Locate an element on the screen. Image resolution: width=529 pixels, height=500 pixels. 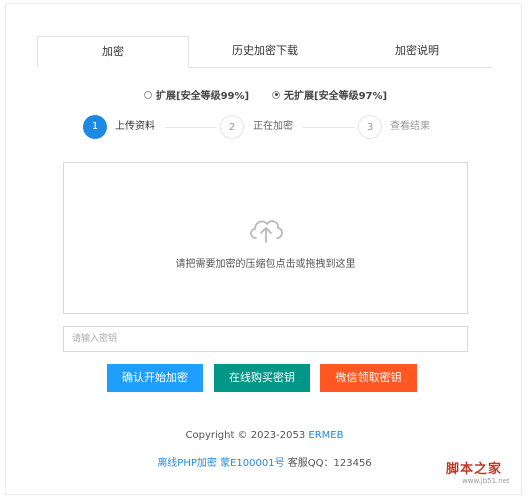
tab-bar: 加密 历史加密下载 加密说明 is located at coordinates (265, 52).